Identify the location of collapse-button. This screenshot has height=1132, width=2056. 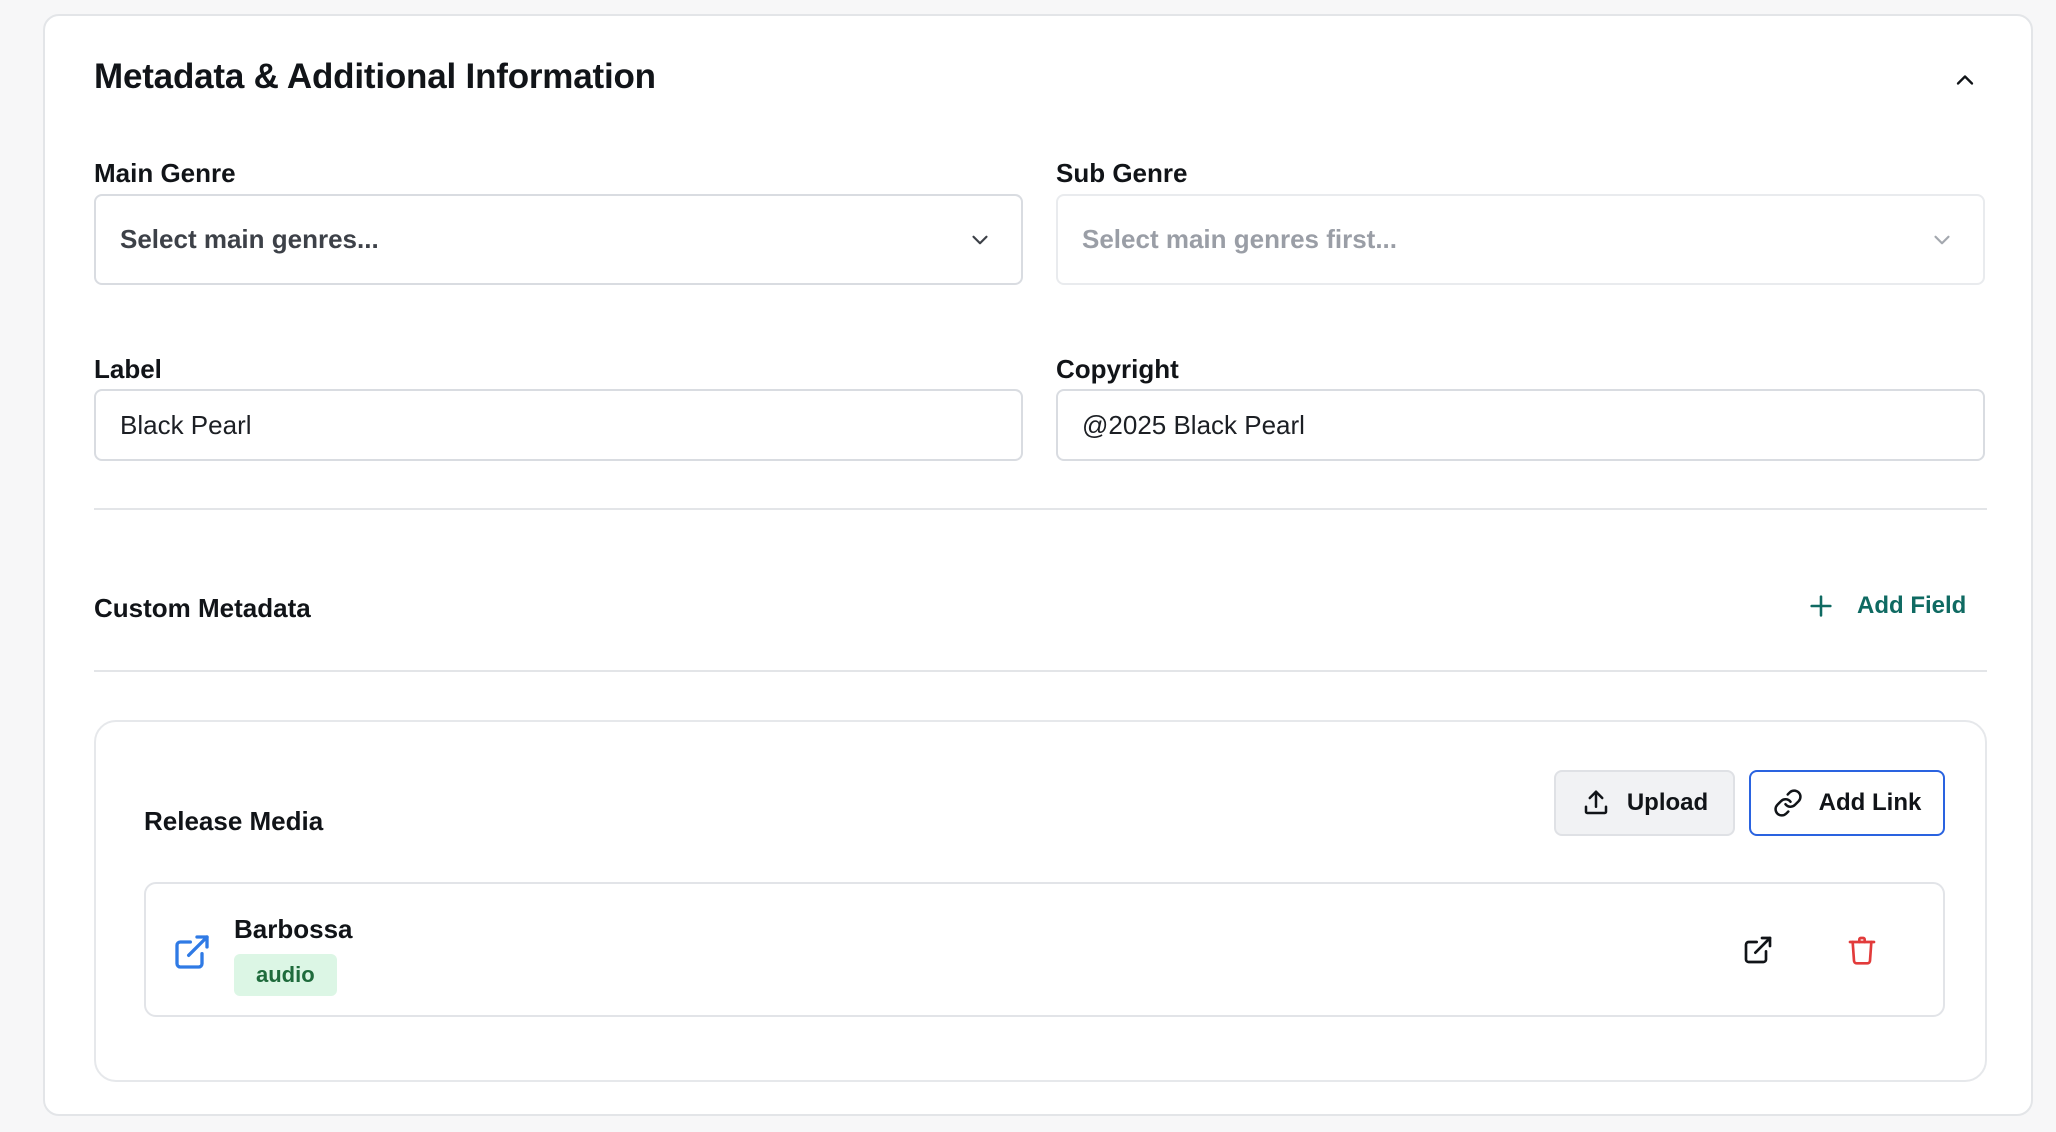
(1965, 80).